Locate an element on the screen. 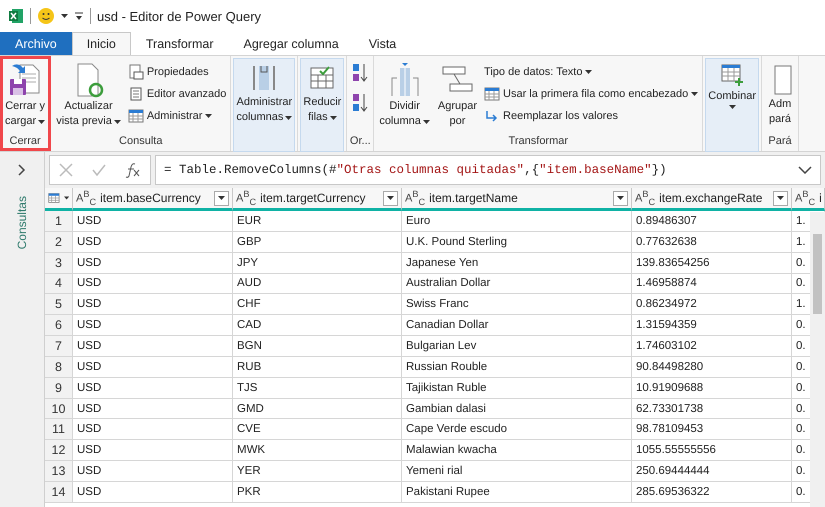 The image size is (825, 507). table-cell: YER is located at coordinates (317, 471).